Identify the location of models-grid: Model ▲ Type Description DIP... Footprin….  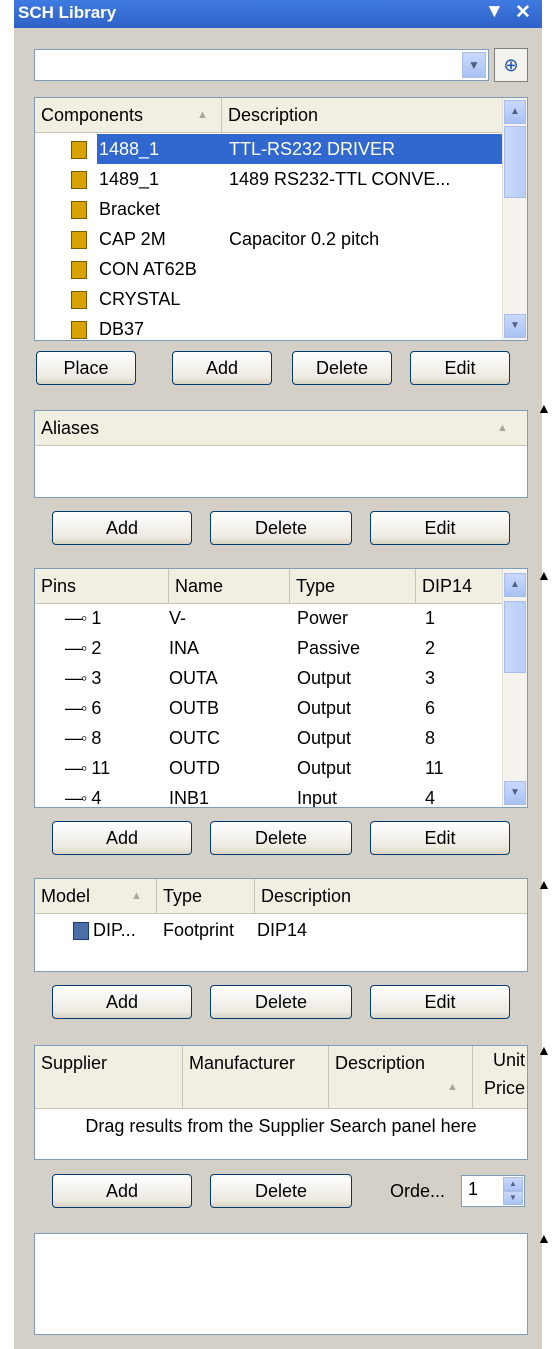
(281, 925).